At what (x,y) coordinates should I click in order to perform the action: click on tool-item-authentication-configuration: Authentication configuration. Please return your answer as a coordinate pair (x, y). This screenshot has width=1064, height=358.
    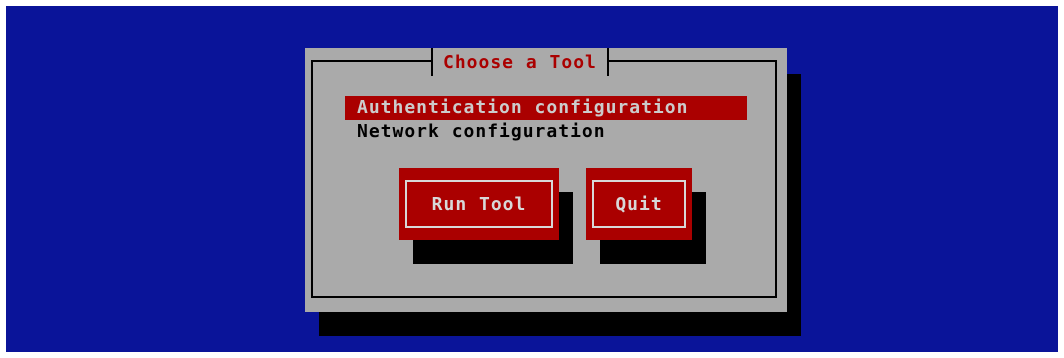
    Looking at the image, I should click on (546, 108).